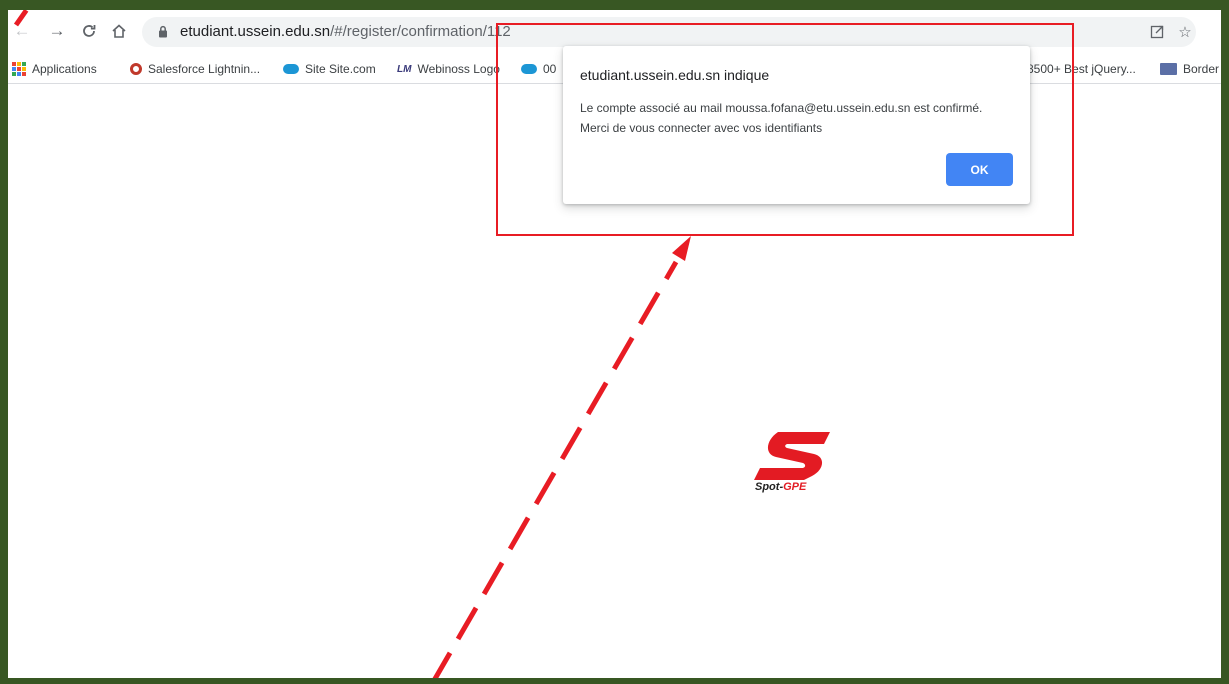 The width and height of the screenshot is (1229, 684). I want to click on bookmark-border: Border, so click(1189, 69).